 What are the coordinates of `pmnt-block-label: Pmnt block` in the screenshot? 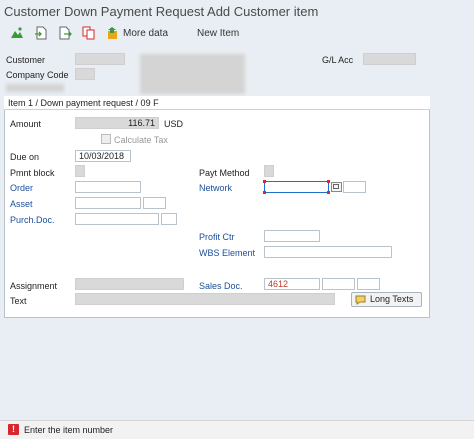 It's located at (32, 173).